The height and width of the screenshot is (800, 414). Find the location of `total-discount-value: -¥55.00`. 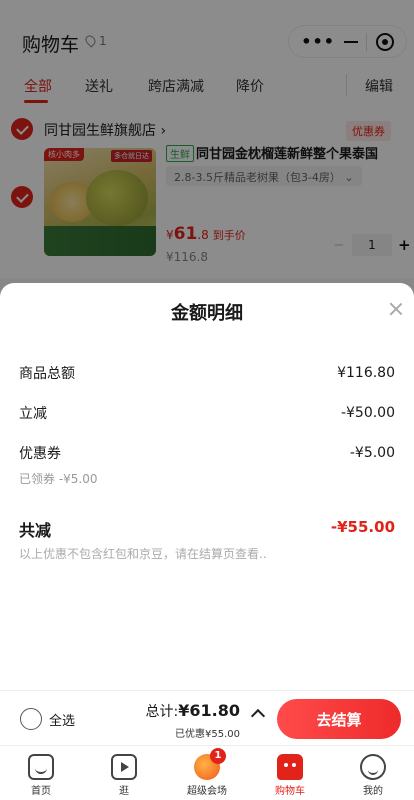

total-discount-value: -¥55.00 is located at coordinates (362, 527).